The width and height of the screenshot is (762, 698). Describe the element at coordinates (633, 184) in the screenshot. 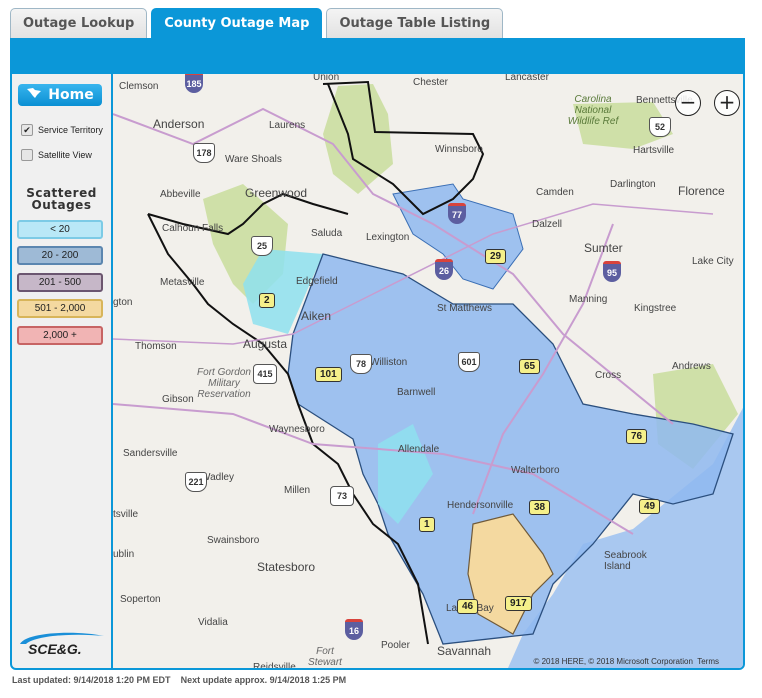

I see `place-label: Darlington` at that location.